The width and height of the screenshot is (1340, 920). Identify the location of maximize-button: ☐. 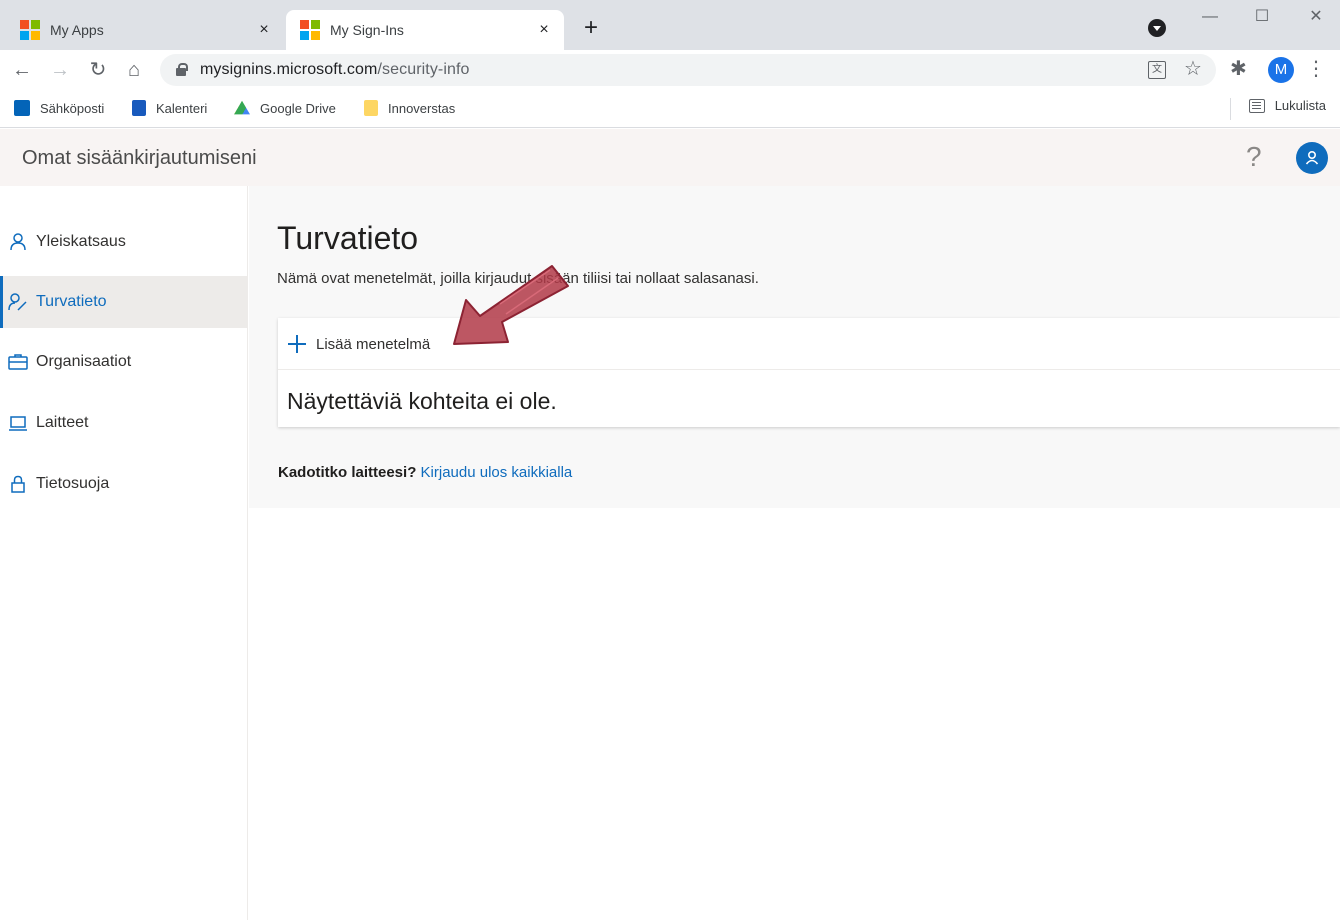
(1262, 17).